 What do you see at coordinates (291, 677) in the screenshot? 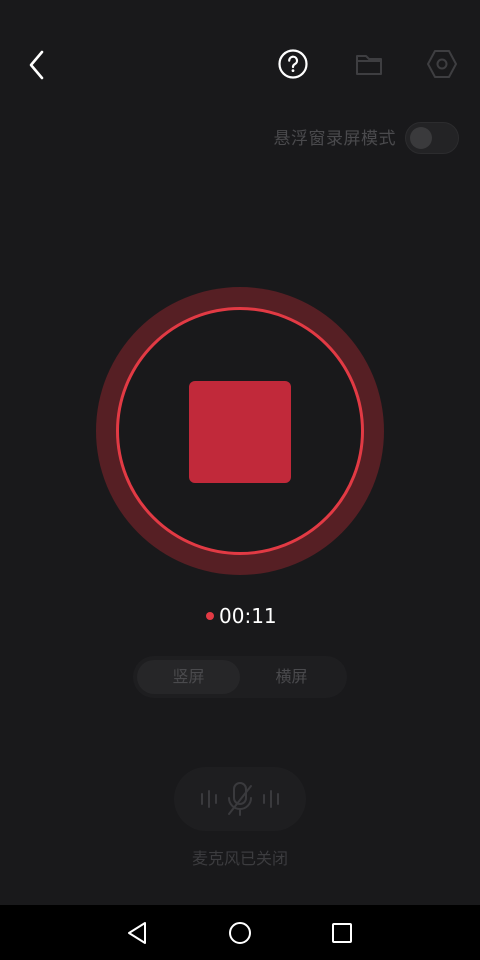
I see `orientation-landscape-option: 横屏` at bounding box center [291, 677].